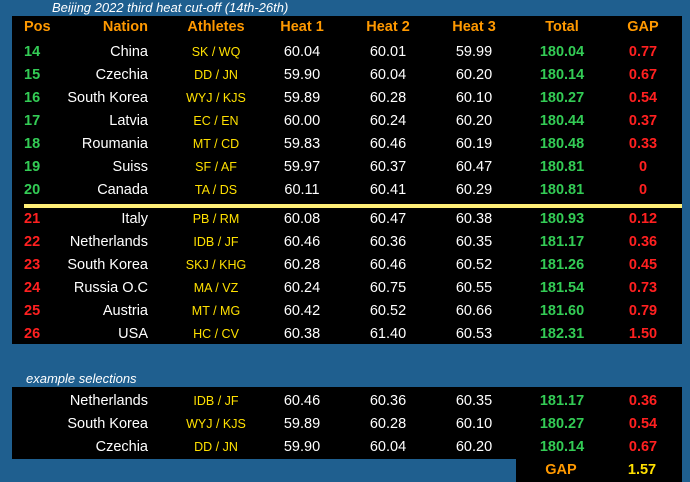 The width and height of the screenshot is (690, 482). I want to click on row-heat1: 60.42, so click(302, 311).